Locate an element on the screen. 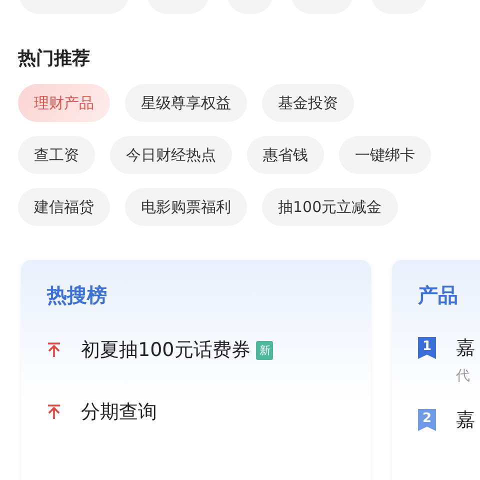  rank-badge: 2 is located at coordinates (427, 420).